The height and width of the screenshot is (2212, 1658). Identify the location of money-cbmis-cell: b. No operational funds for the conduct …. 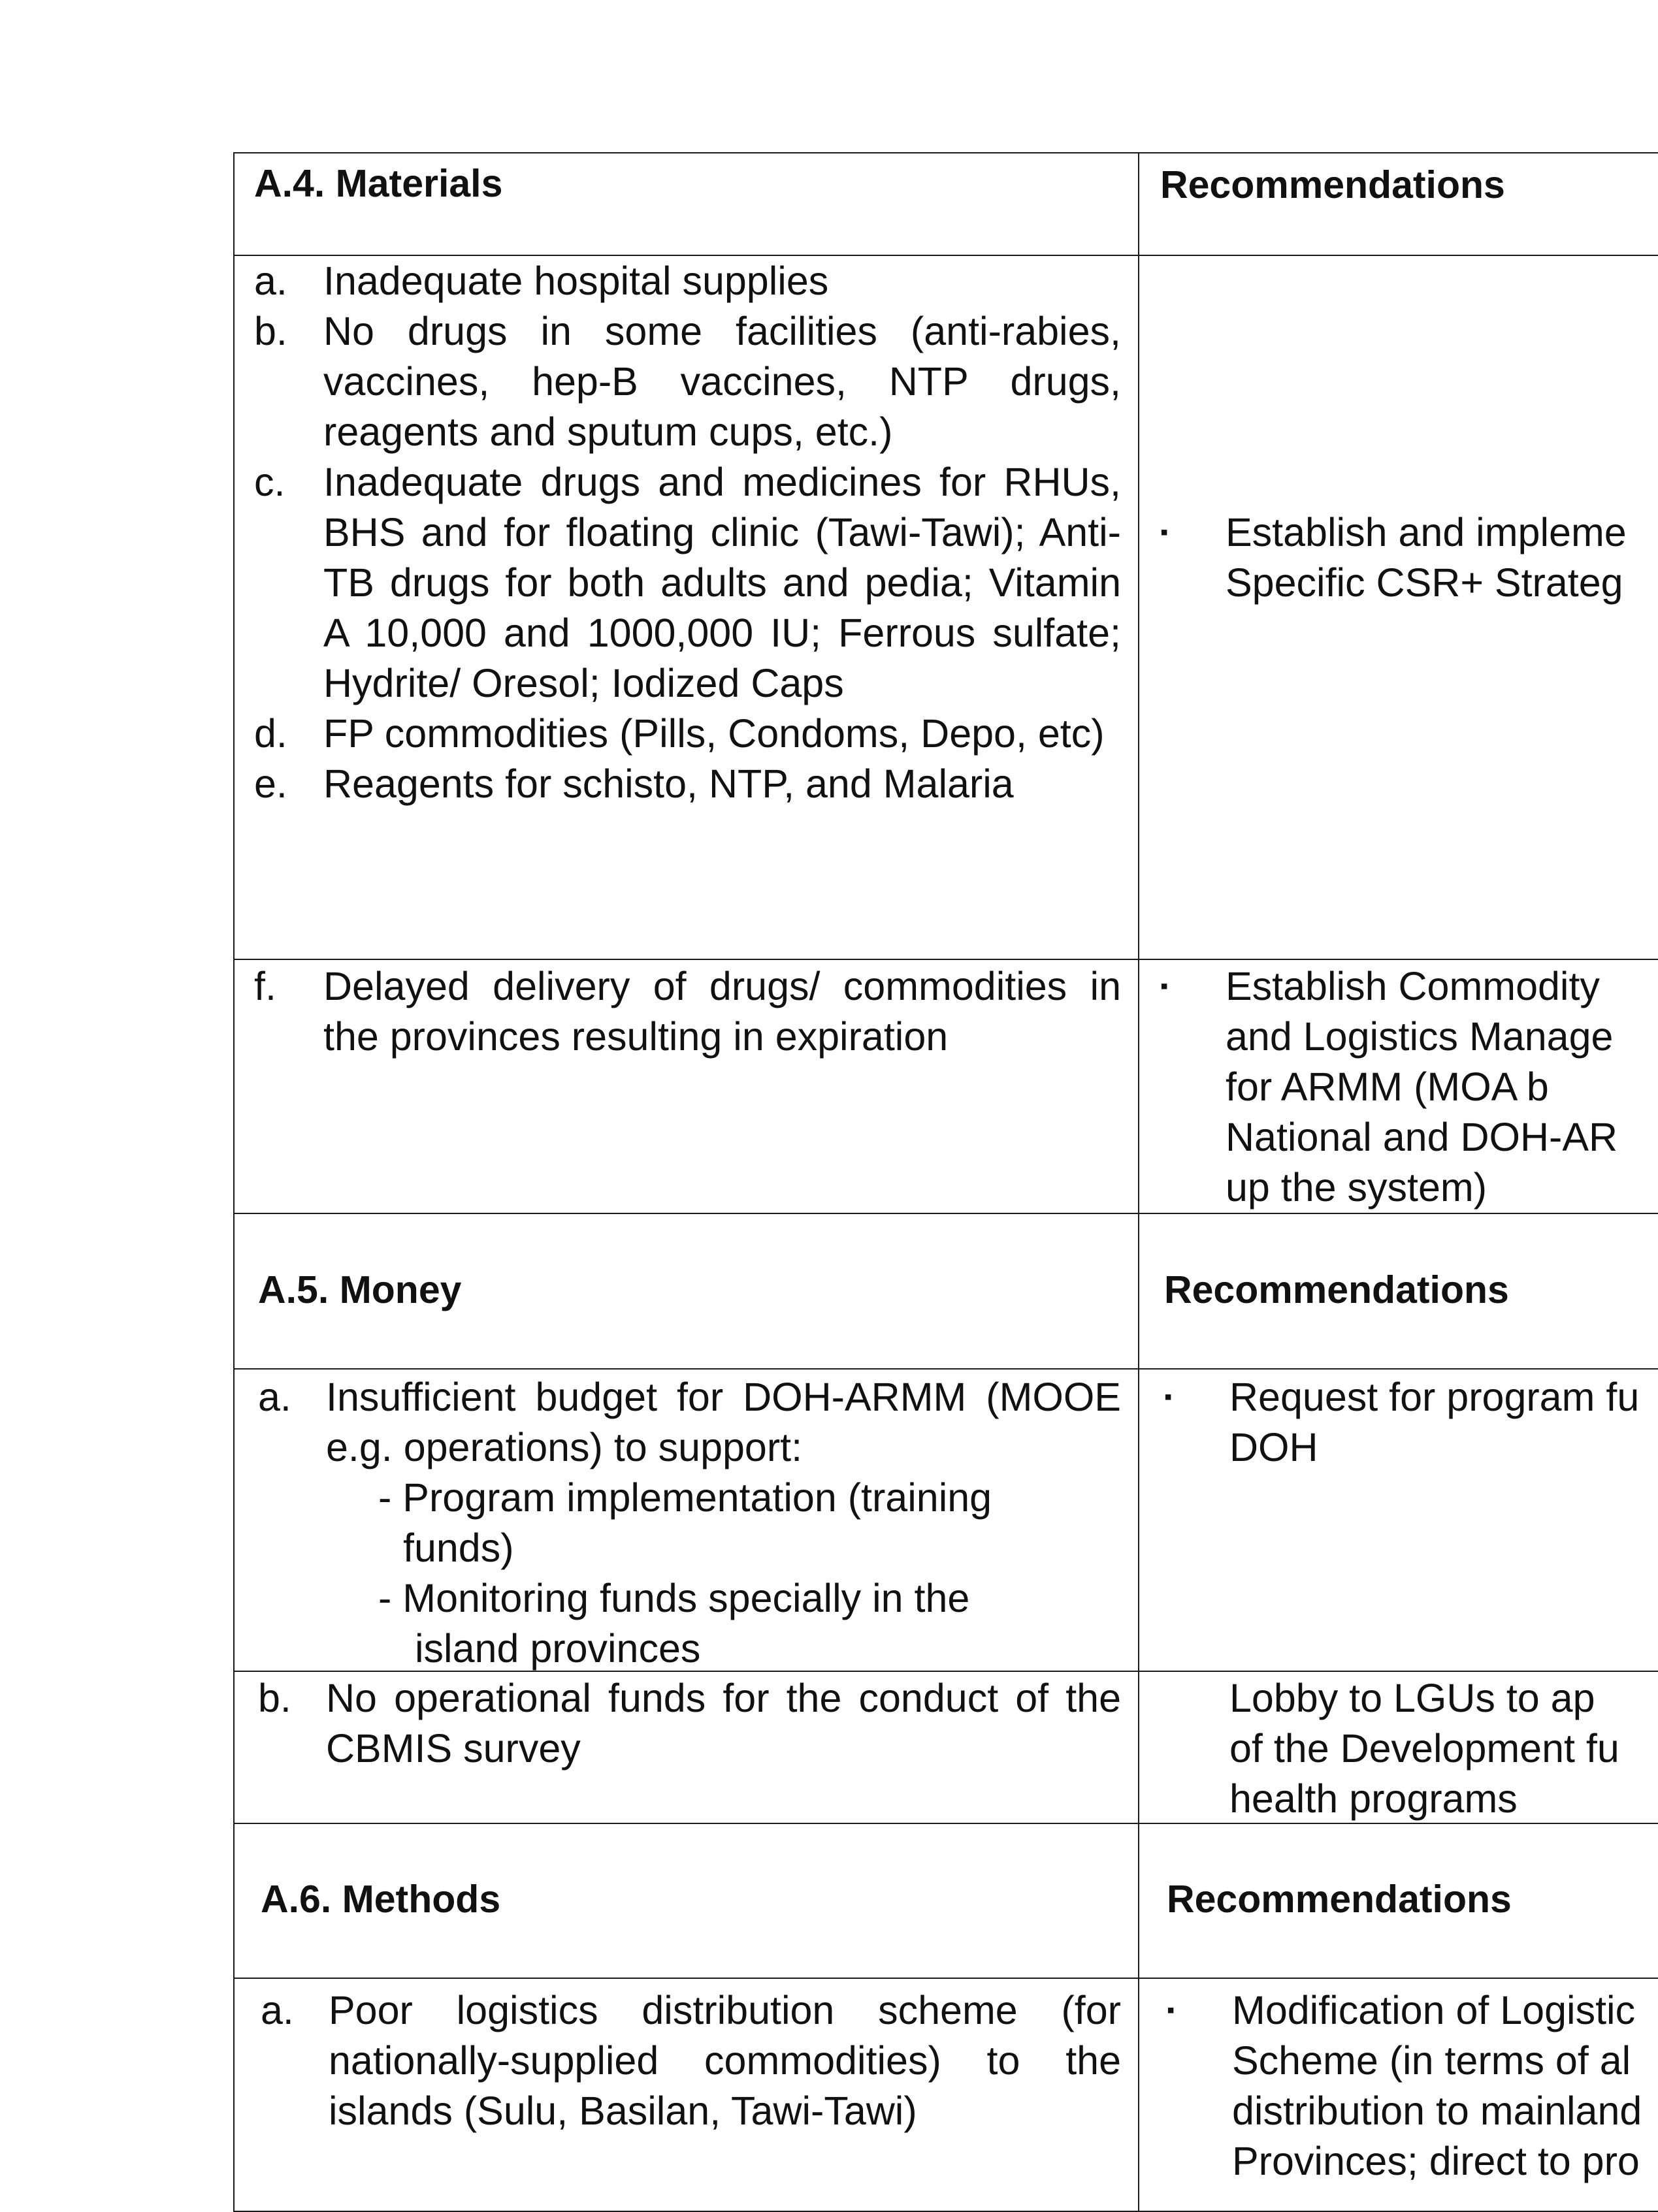
(686, 1723).